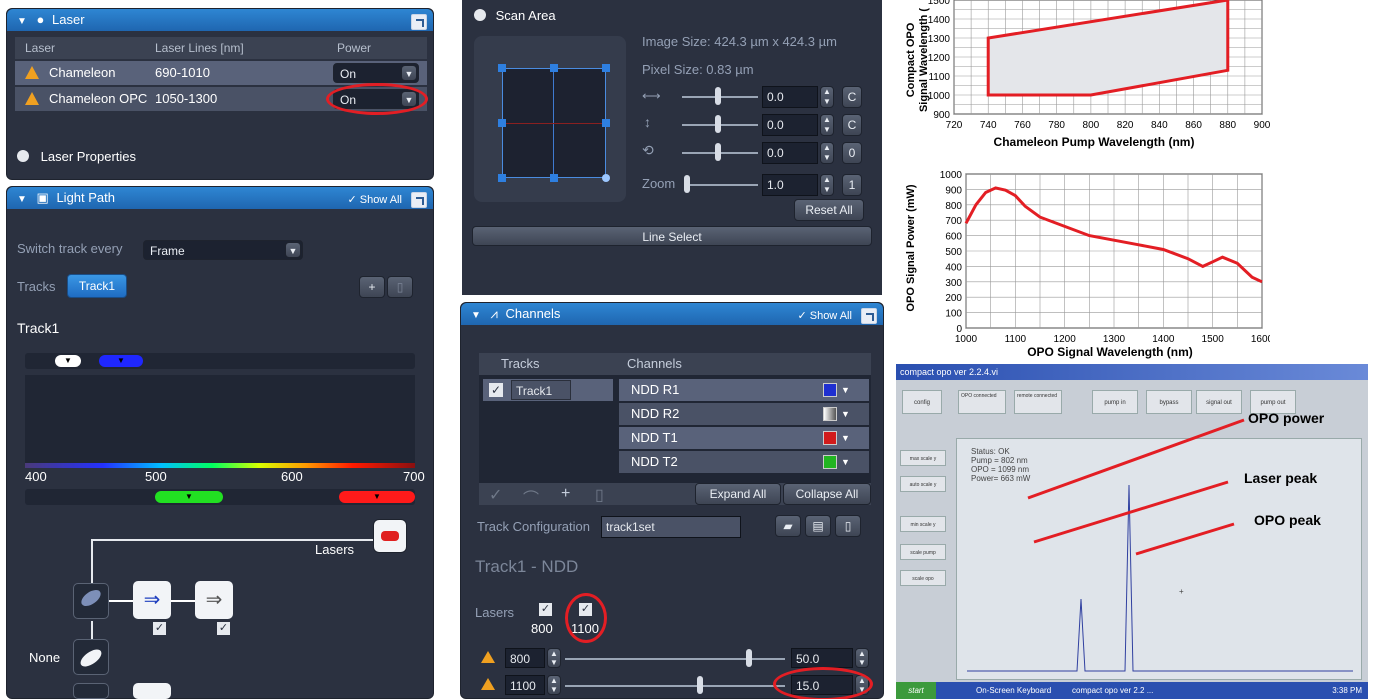 The image size is (1373, 699). I want to click on detector-r-checkbox: ✓, so click(159, 628).